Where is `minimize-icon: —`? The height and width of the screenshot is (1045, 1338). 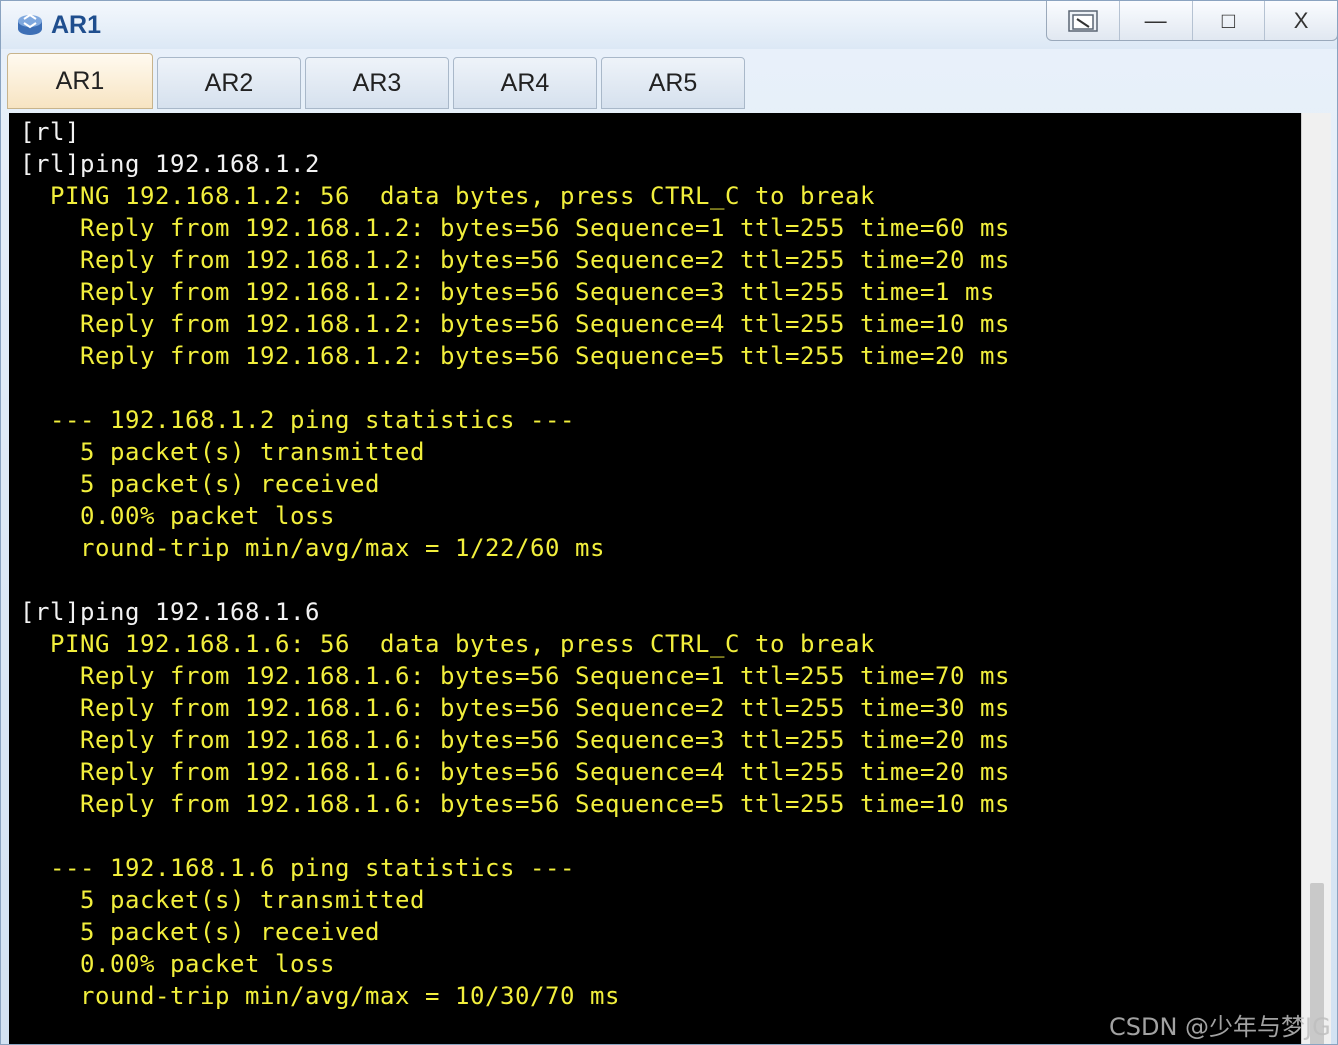
minimize-icon: — is located at coordinates (1155, 20).